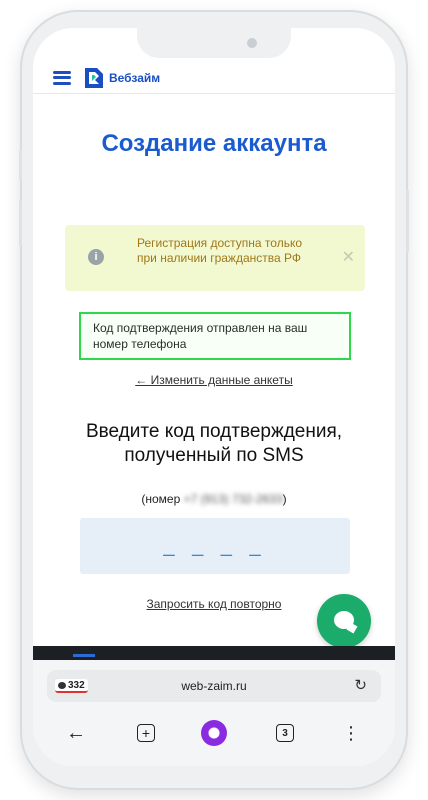 This screenshot has height=800, width=428. I want to click on reload-icon: ↻, so click(360, 685).